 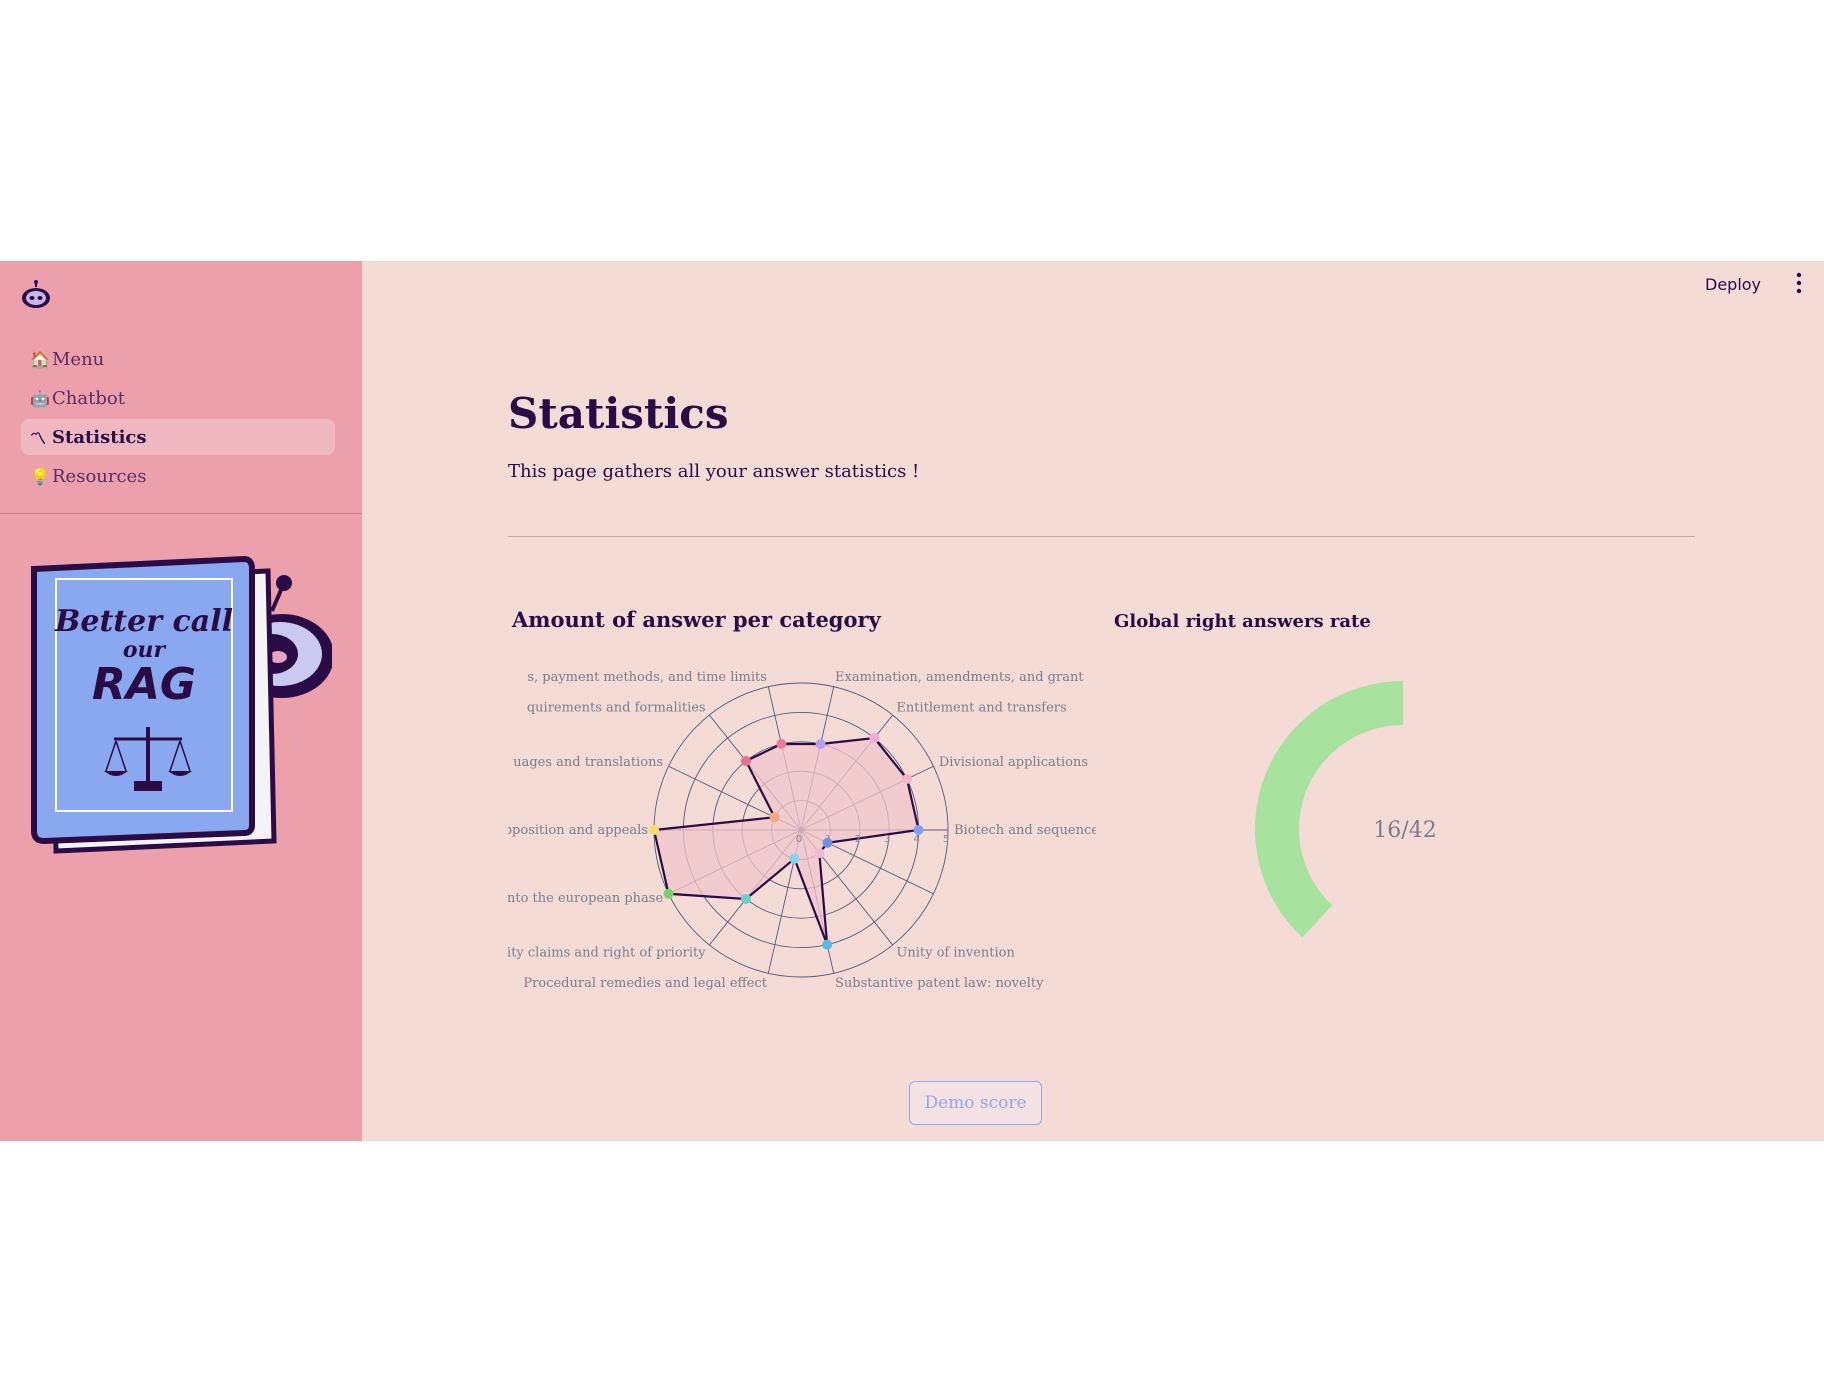 What do you see at coordinates (959, 677) in the screenshot?
I see `radar-category-label: Examination, amendments, and grant` at bounding box center [959, 677].